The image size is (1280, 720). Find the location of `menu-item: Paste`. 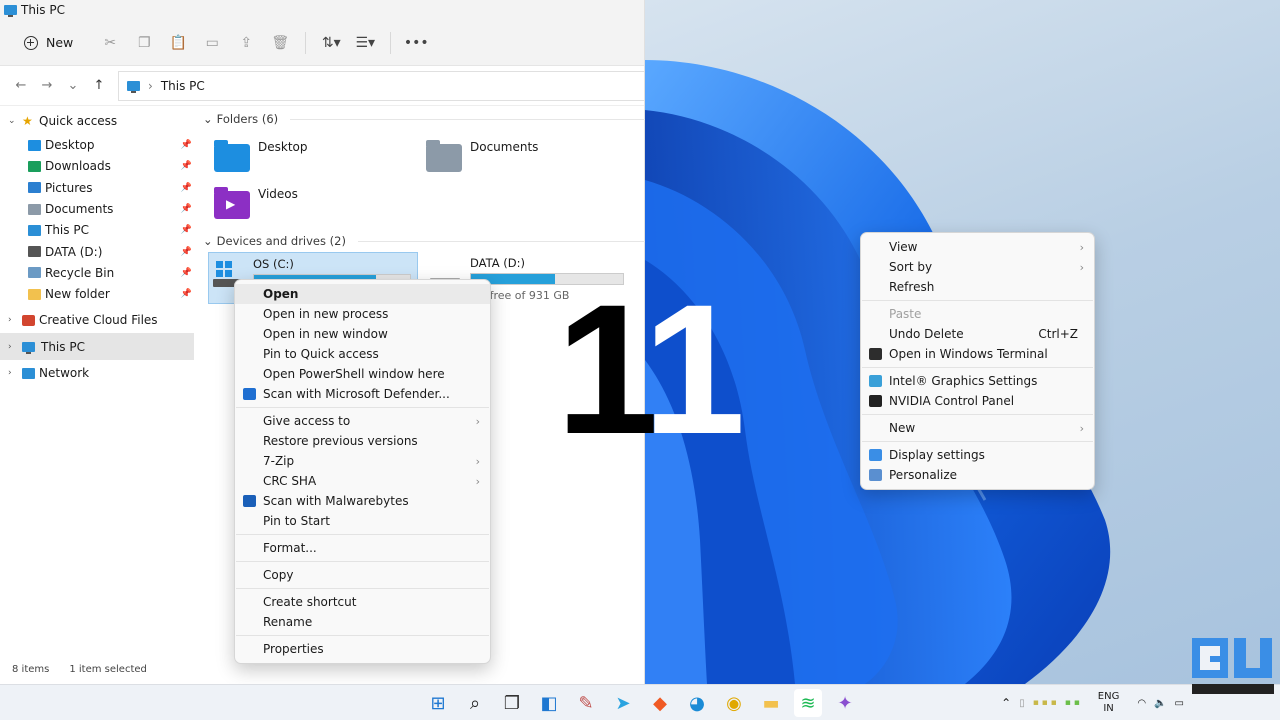

menu-item: Paste is located at coordinates (977, 314).